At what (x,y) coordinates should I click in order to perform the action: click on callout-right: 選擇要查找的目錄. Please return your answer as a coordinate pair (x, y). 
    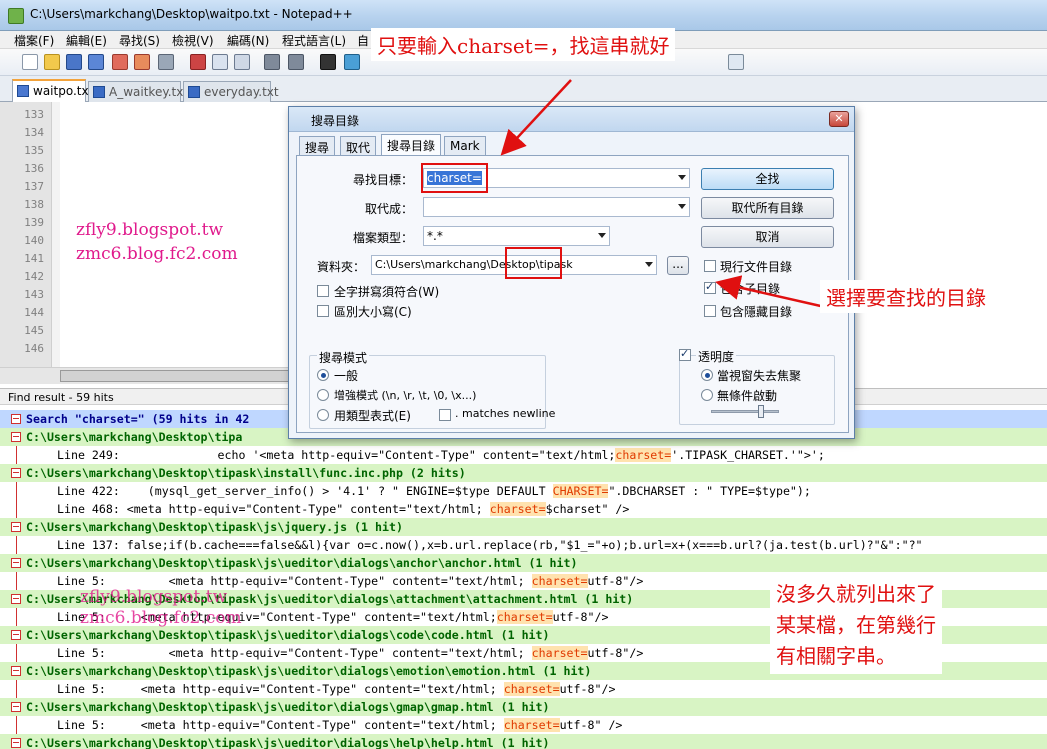
    Looking at the image, I should click on (906, 296).